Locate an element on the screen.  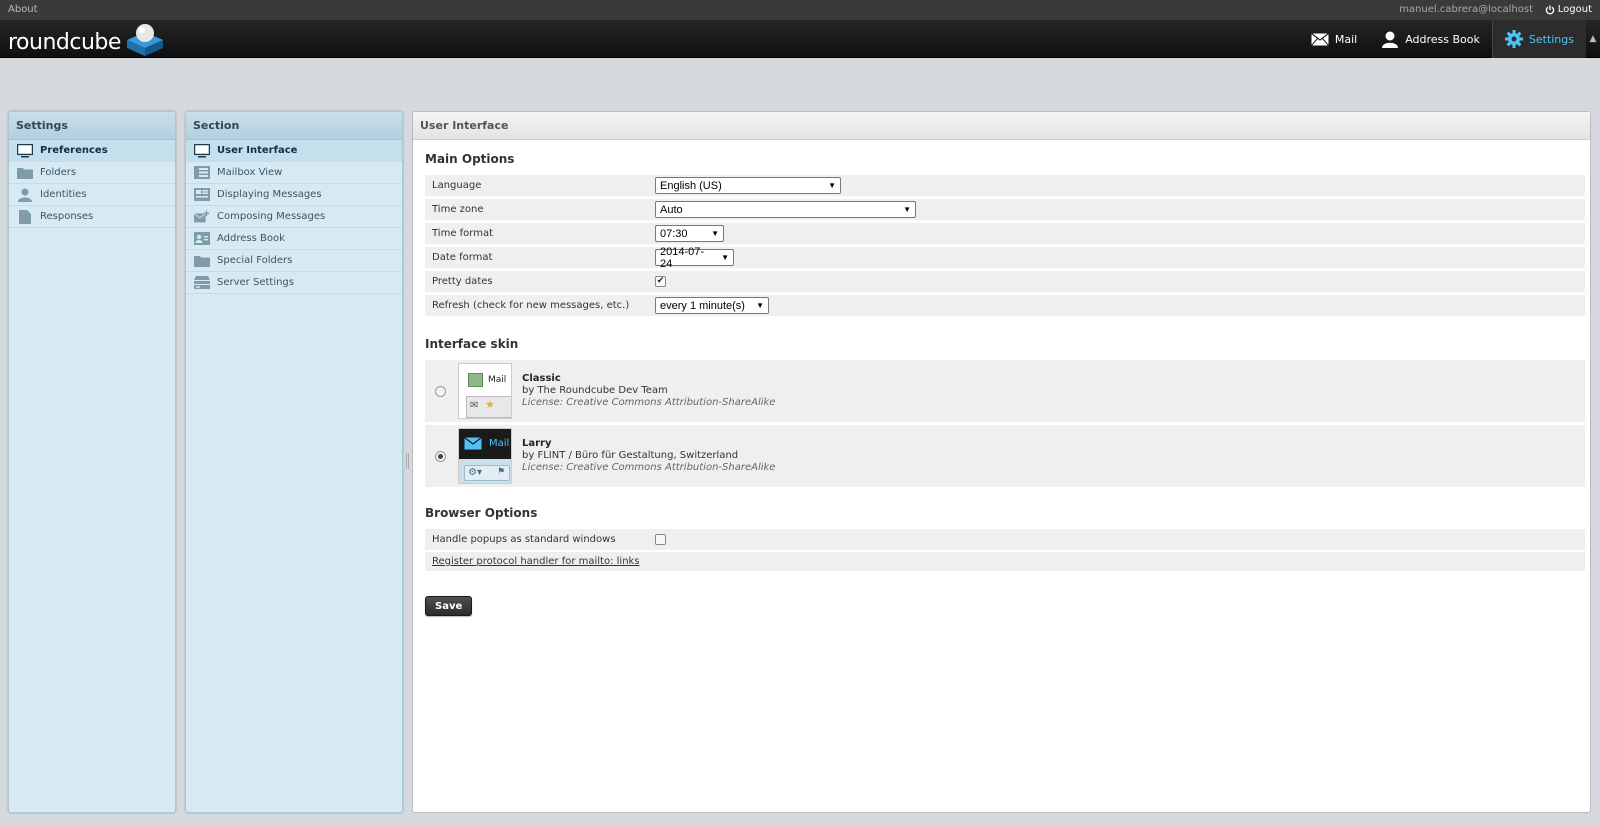
section-panel-title: Section is located at coordinates (294, 126).